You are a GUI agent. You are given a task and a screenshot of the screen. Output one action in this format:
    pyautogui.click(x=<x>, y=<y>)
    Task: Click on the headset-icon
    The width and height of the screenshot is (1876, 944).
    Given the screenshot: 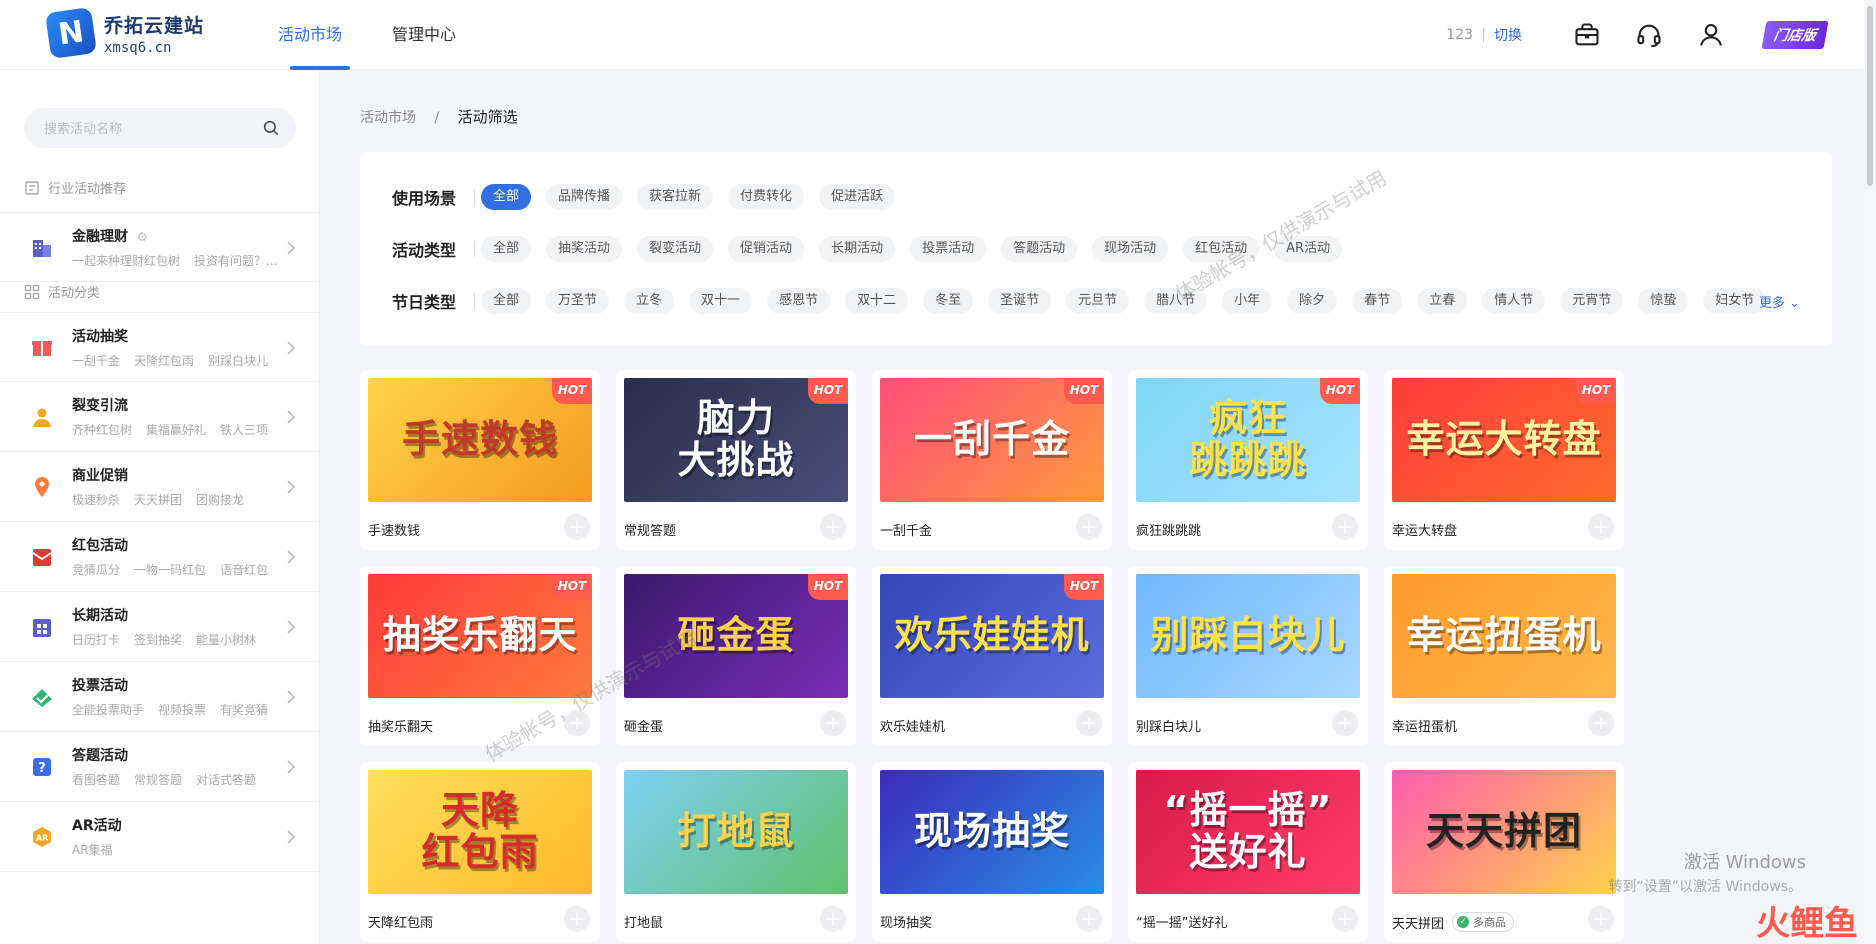 What is the action you would take?
    pyautogui.click(x=1649, y=35)
    